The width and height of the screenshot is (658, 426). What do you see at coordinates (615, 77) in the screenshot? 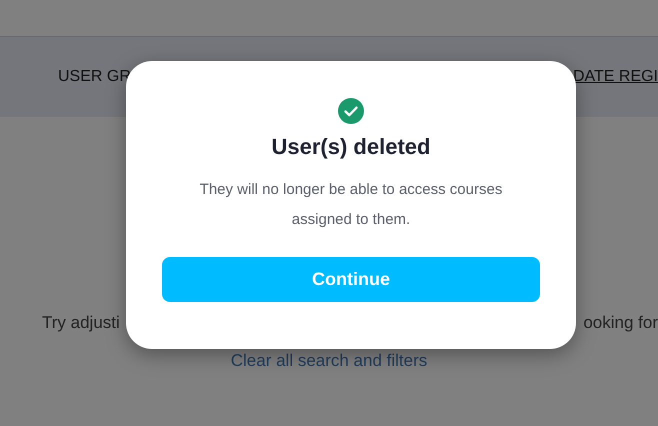
I see `column-header: DATE REGI` at bounding box center [615, 77].